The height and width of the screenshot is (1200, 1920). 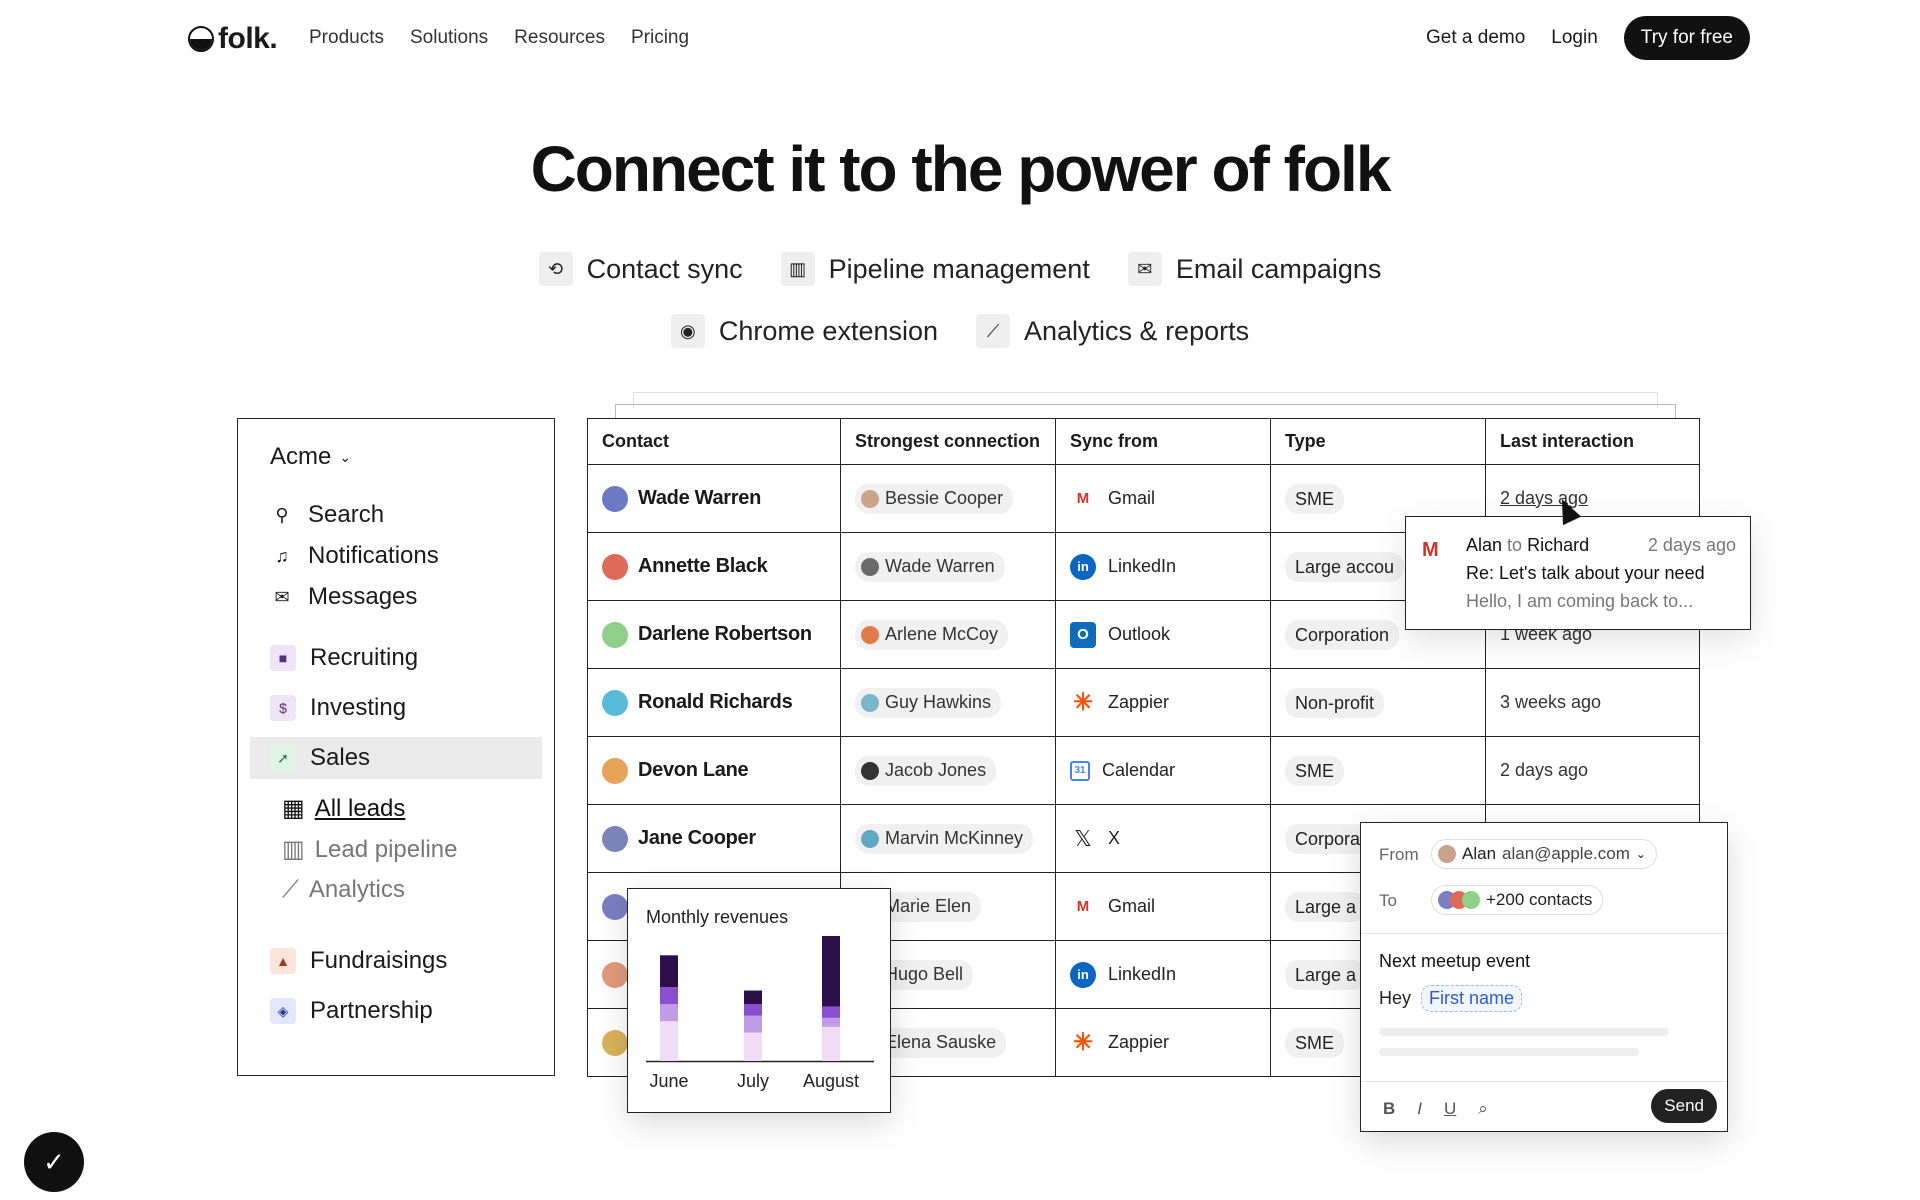 What do you see at coordinates (1254, 269) in the screenshot?
I see `feature-email-campaigns: ✉ Email campaigns` at bounding box center [1254, 269].